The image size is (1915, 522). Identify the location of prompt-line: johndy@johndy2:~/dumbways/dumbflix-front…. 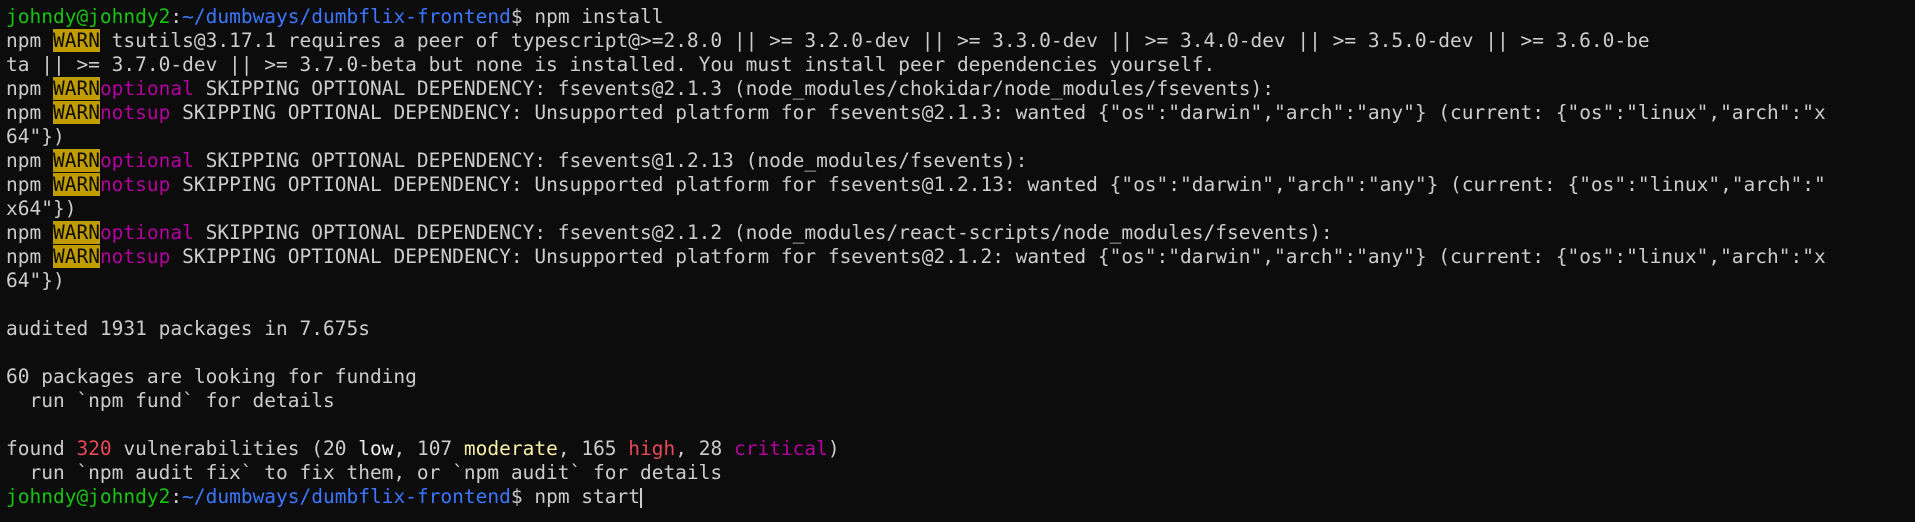
(958, 17).